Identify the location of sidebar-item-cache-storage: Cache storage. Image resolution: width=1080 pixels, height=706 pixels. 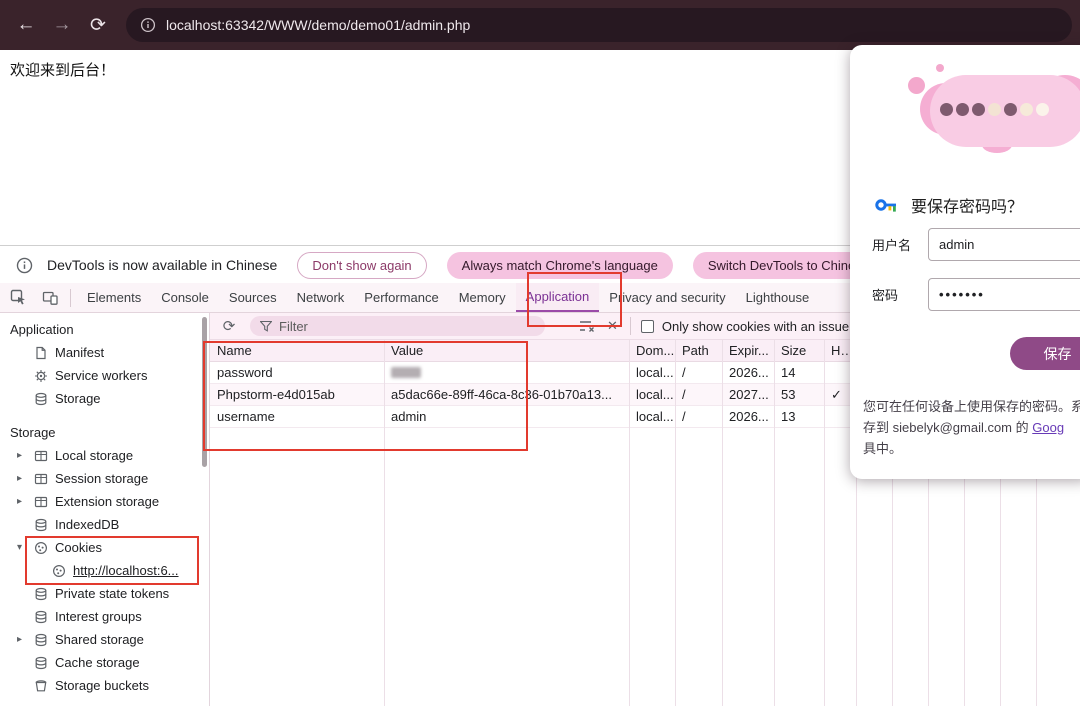
(104, 662).